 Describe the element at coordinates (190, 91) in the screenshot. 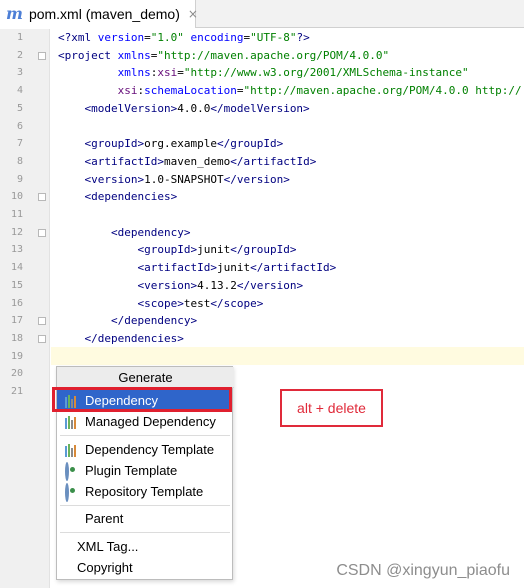

I see `code-token: schemaLocation` at that location.